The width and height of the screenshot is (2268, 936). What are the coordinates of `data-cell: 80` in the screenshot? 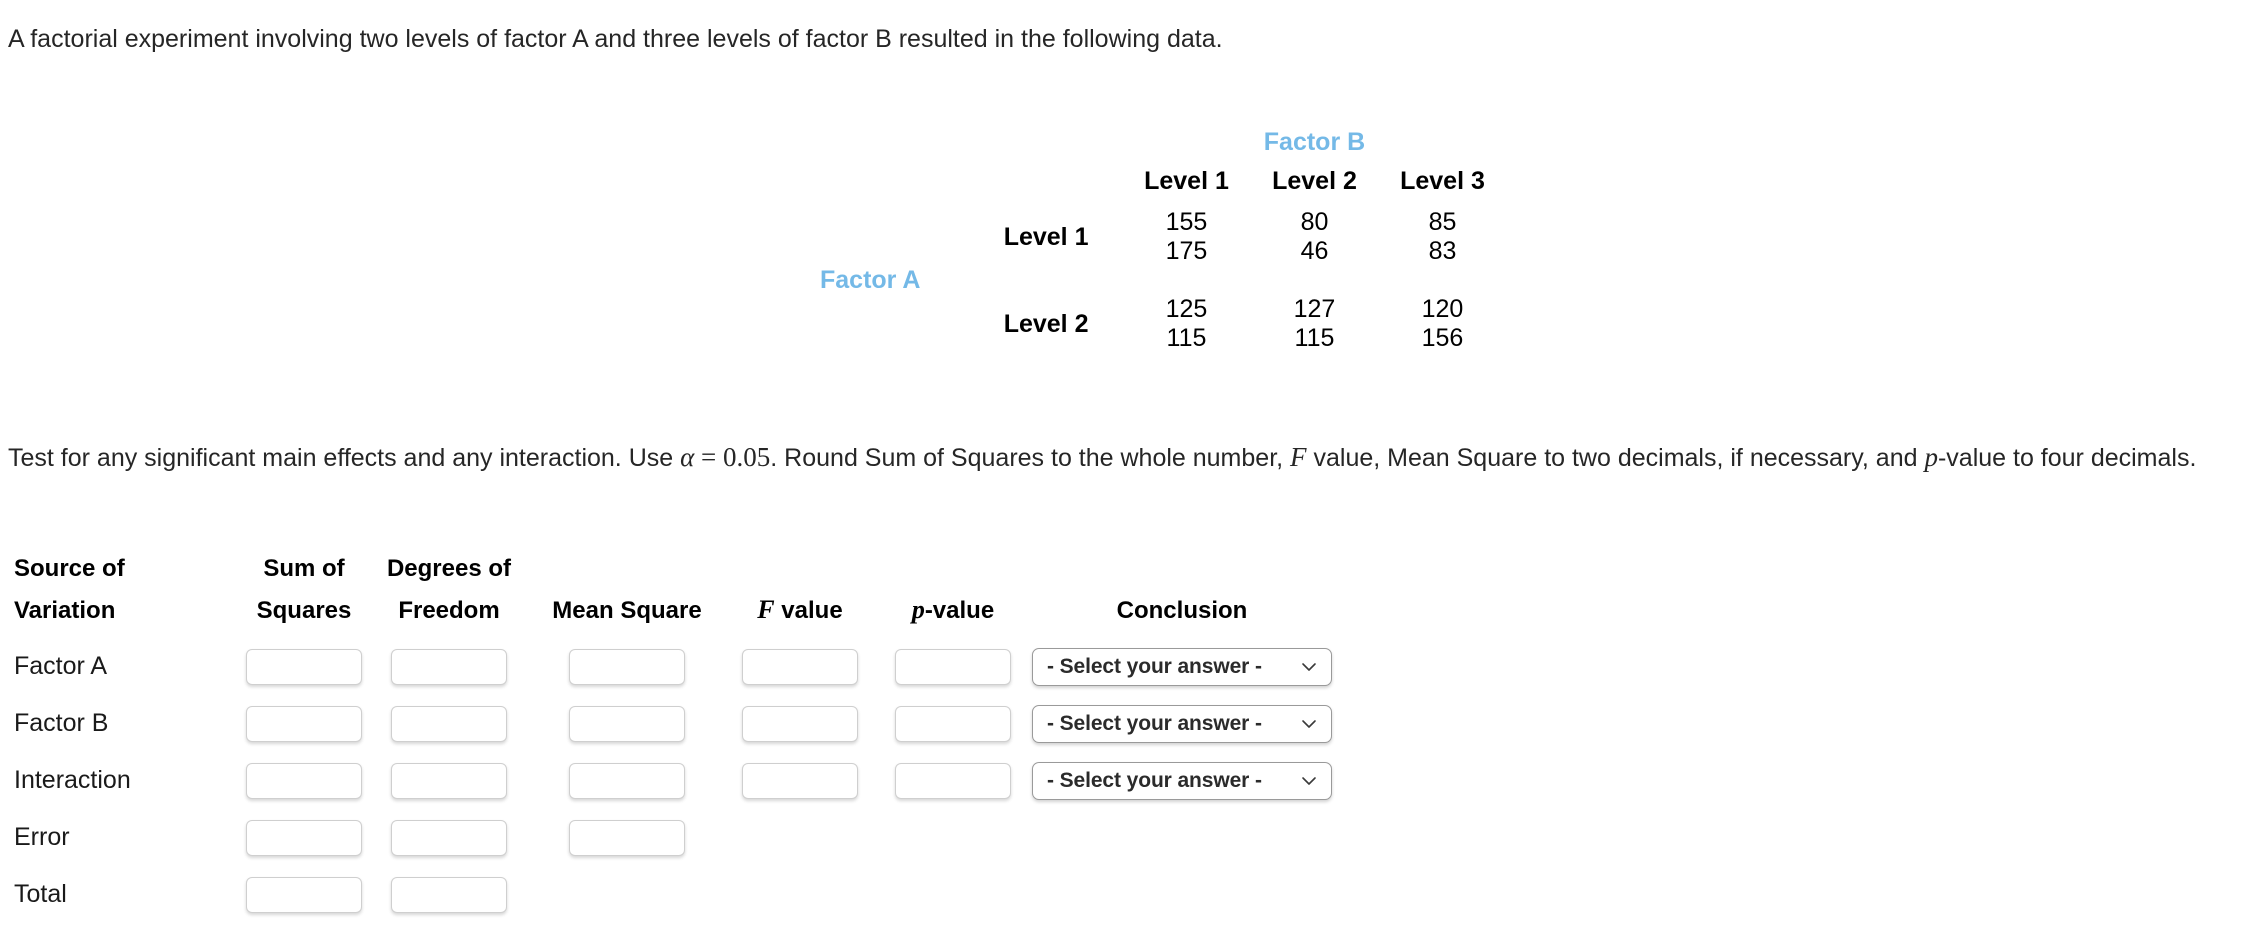 It's located at (1314, 222).